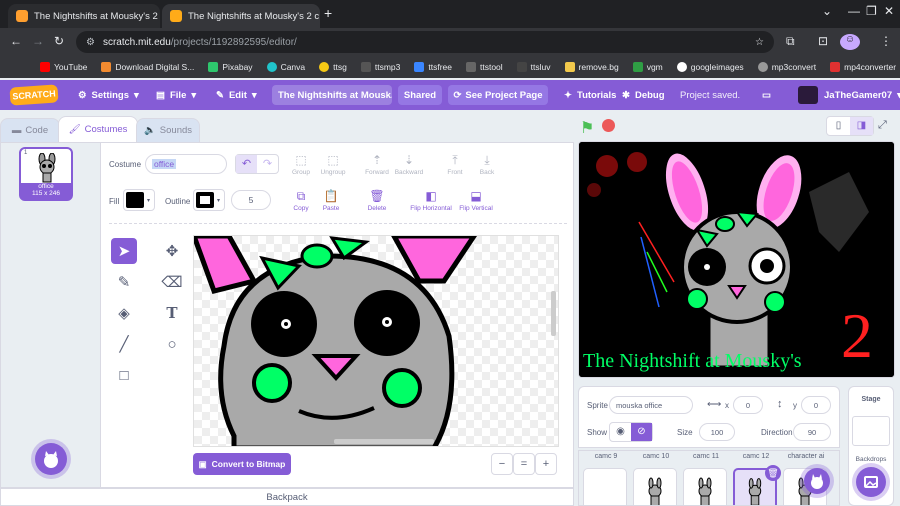 The image size is (900, 506). Describe the element at coordinates (176, 95) in the screenshot. I see `file-menu: ▤ File ▾` at that location.